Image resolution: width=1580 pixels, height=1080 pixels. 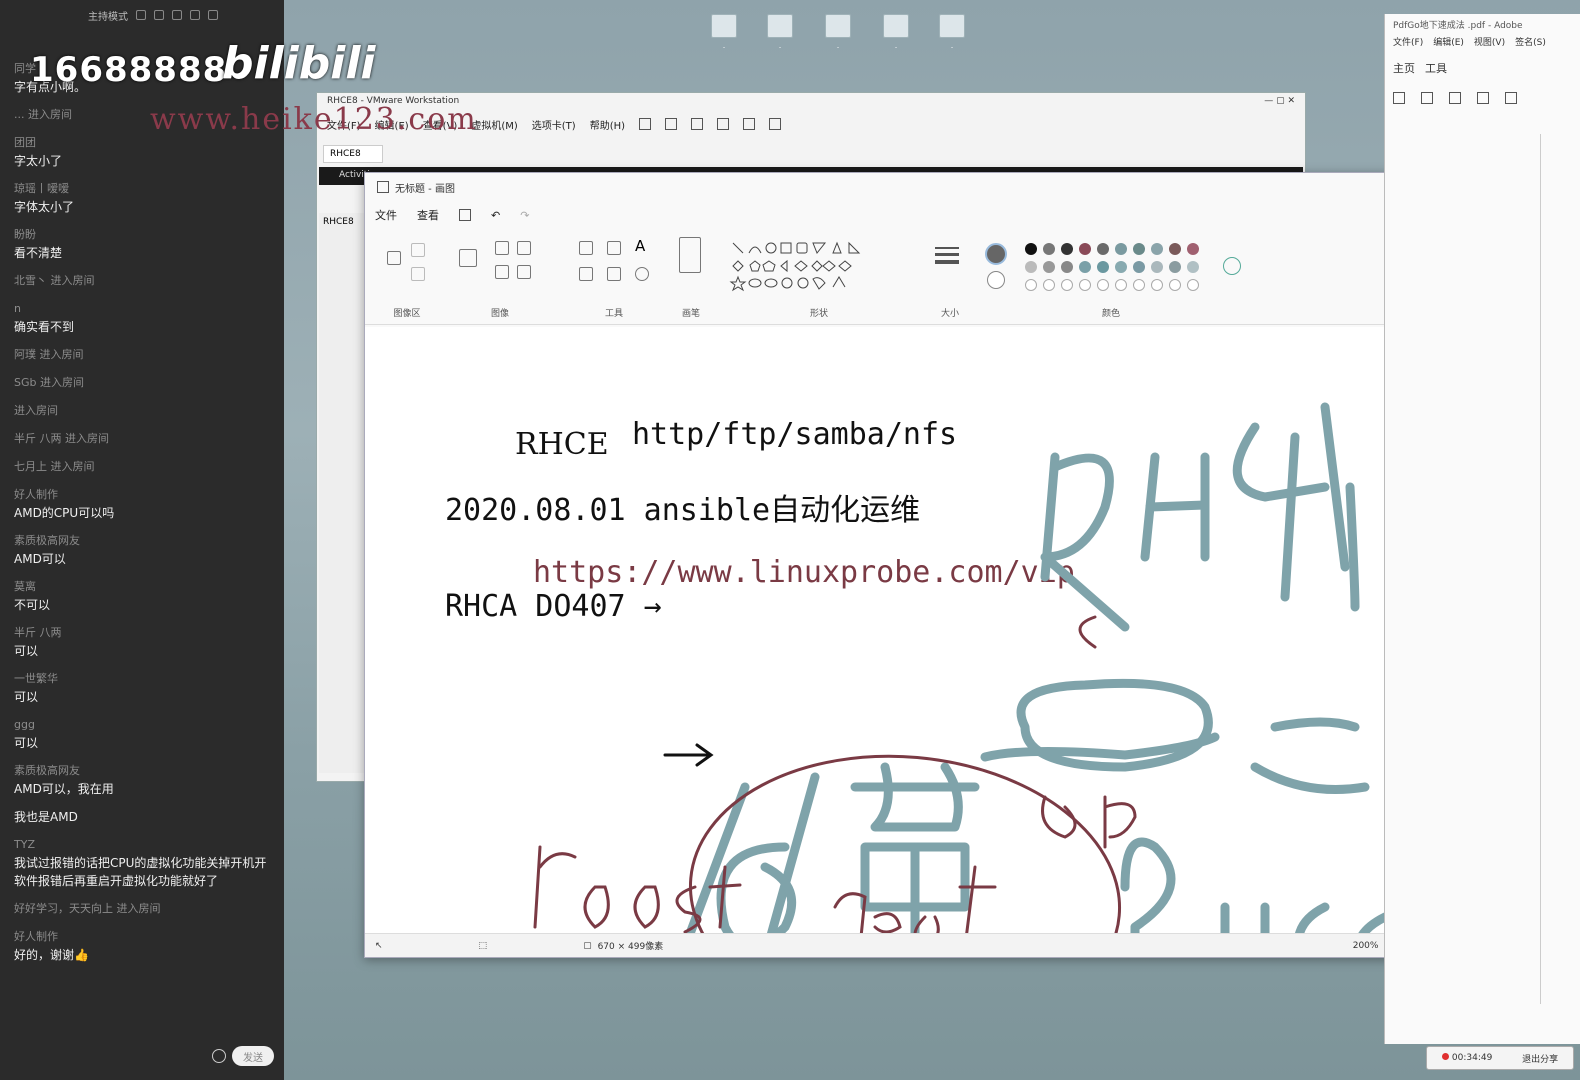 I want to click on copy-icon, so click(x=418, y=274).